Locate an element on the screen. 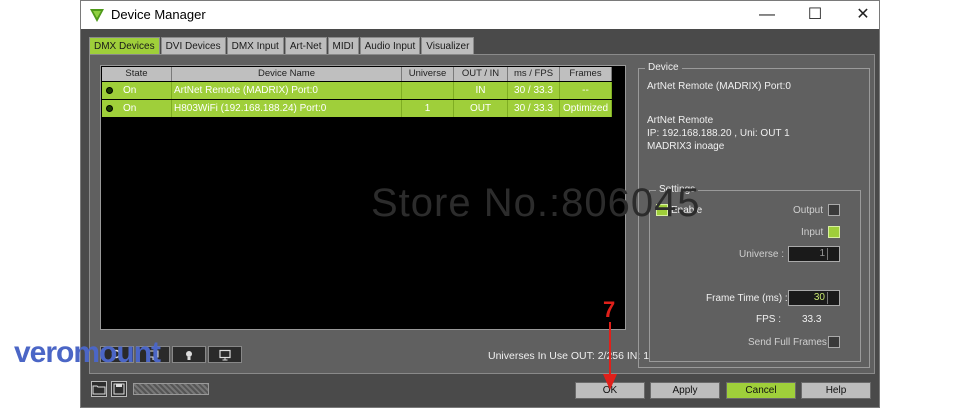 Image resolution: width=960 pixels, height=408 pixels. open-folder-button is located at coordinates (99, 389).